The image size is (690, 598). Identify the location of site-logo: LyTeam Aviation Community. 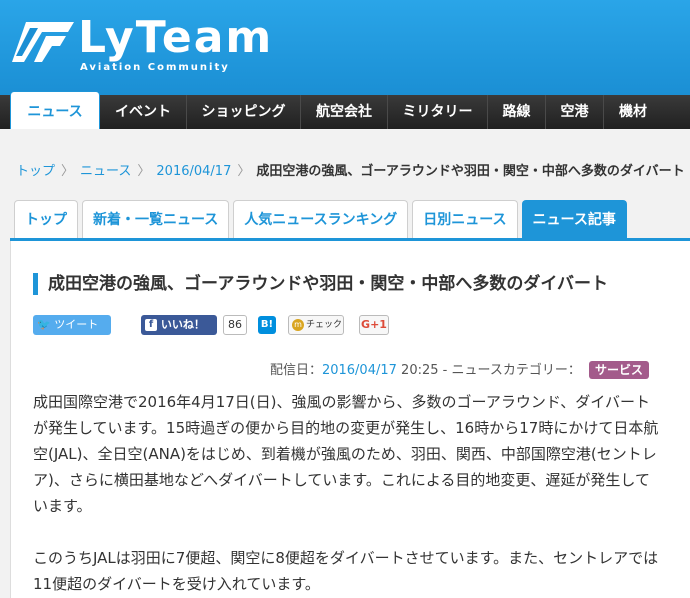
(141, 43).